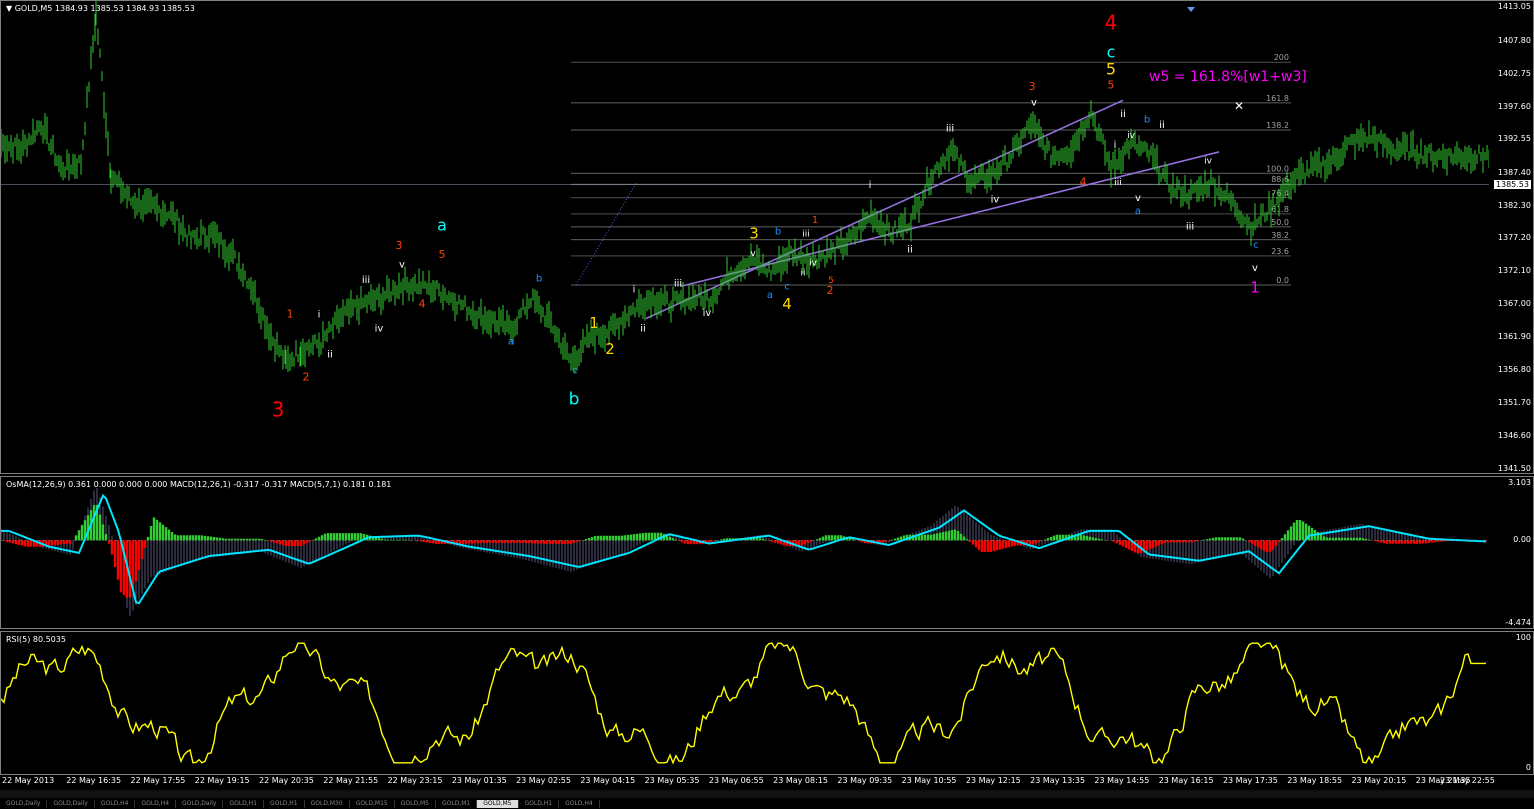 This screenshot has height=809, width=1534. Describe the element at coordinates (1522, 540) in the screenshot. I see `macd-tick: 0.00` at that location.